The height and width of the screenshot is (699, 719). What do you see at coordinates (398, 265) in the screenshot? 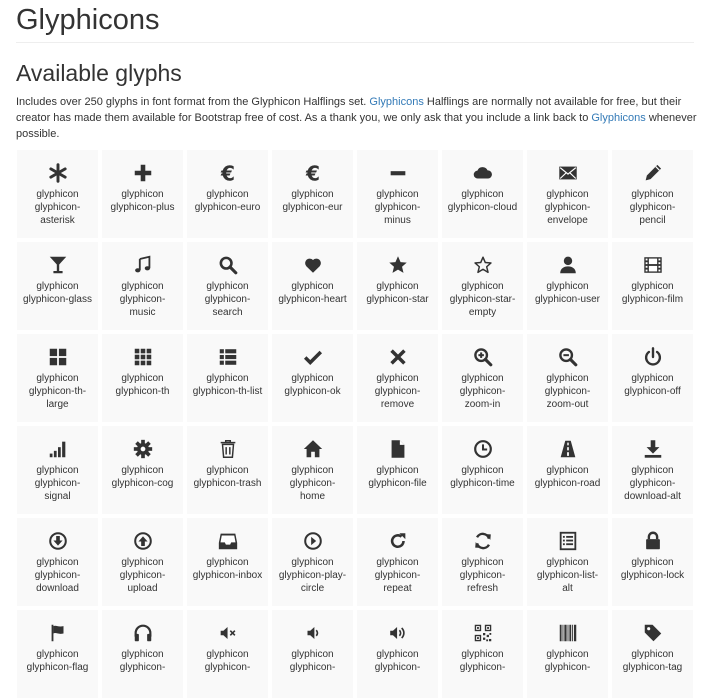
I see `star-icon` at bounding box center [398, 265].